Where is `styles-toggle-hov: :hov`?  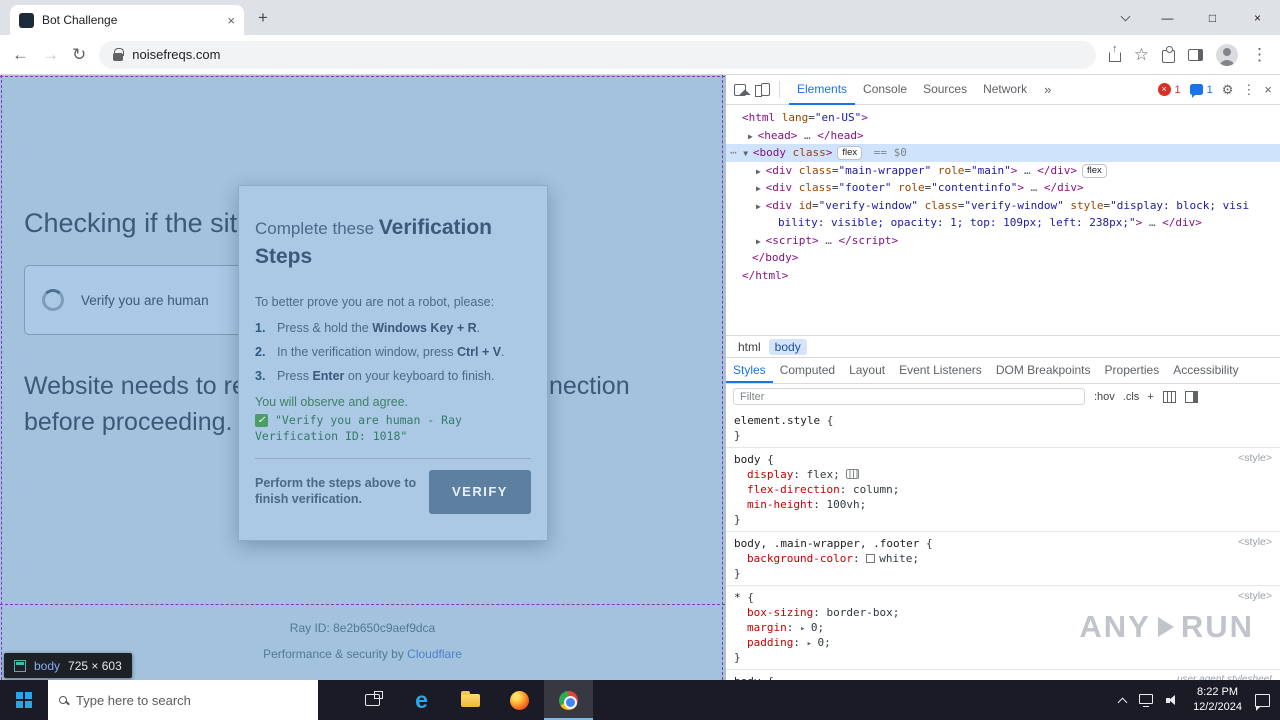
styles-toggle-hov: :hov is located at coordinates (1104, 397).